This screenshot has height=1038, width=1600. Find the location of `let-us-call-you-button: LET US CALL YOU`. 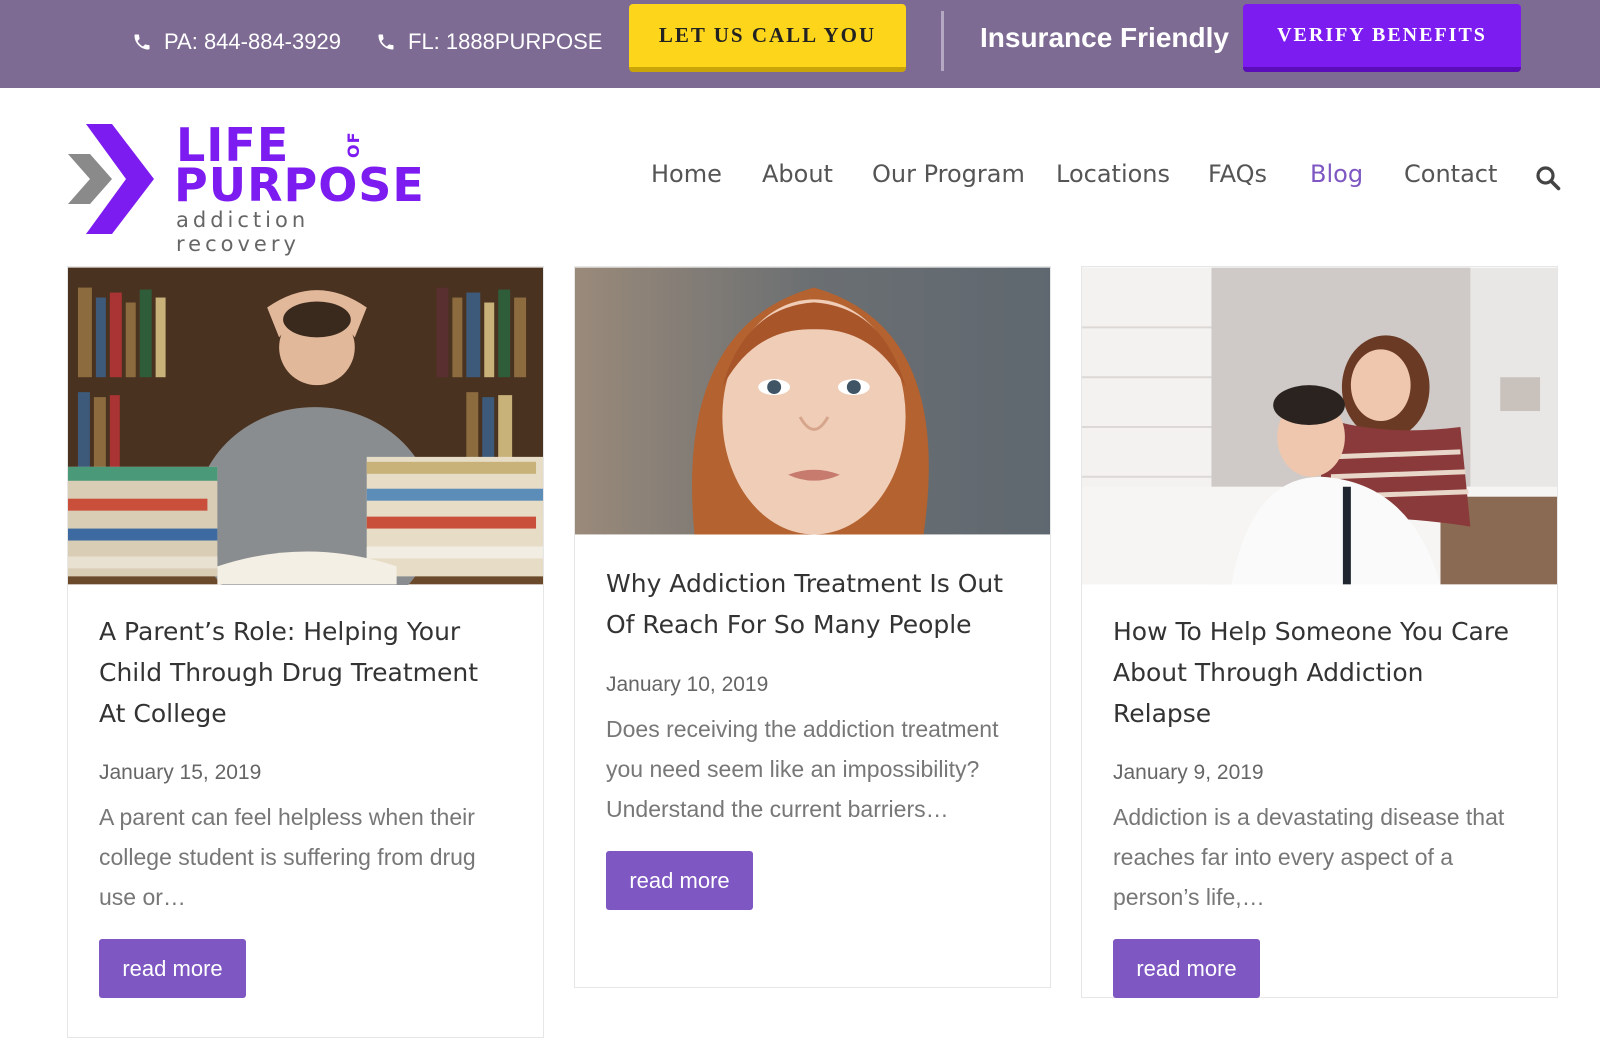

let-us-call-you-button: LET US CALL YOU is located at coordinates (767, 38).